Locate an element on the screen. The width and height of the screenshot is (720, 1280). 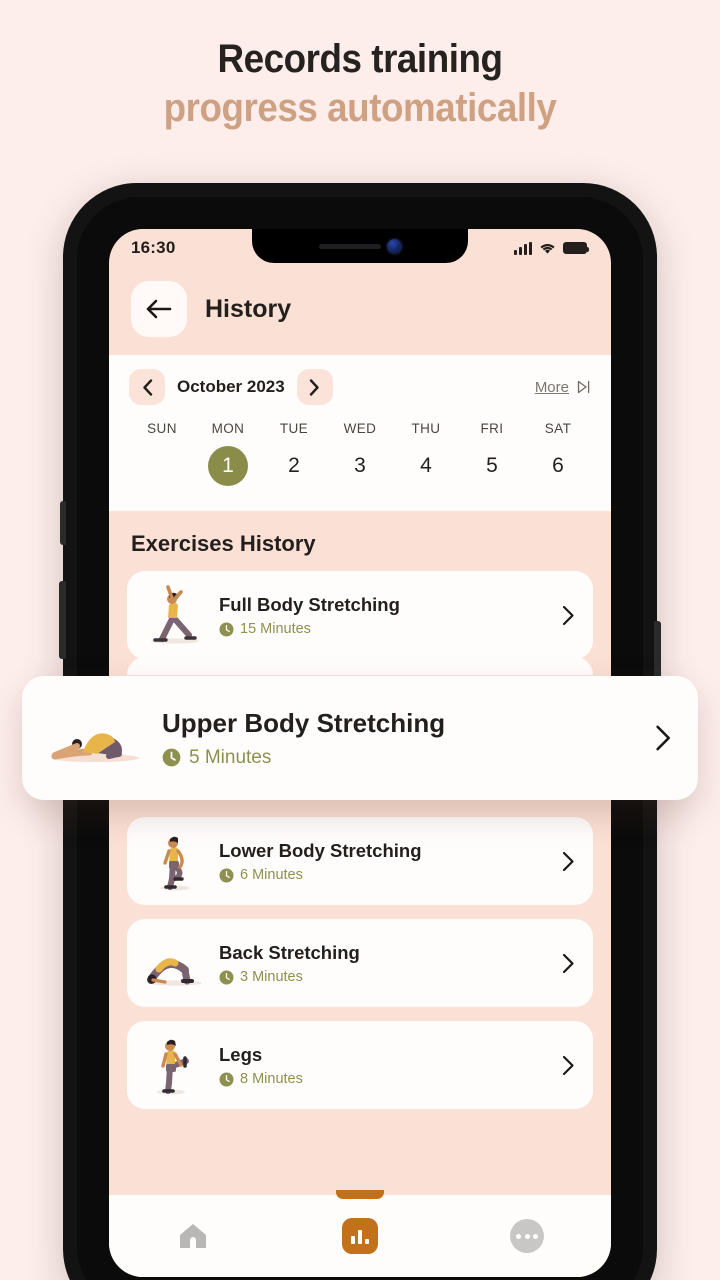
calendar-date-number: 6 is located at coordinates (558, 465).